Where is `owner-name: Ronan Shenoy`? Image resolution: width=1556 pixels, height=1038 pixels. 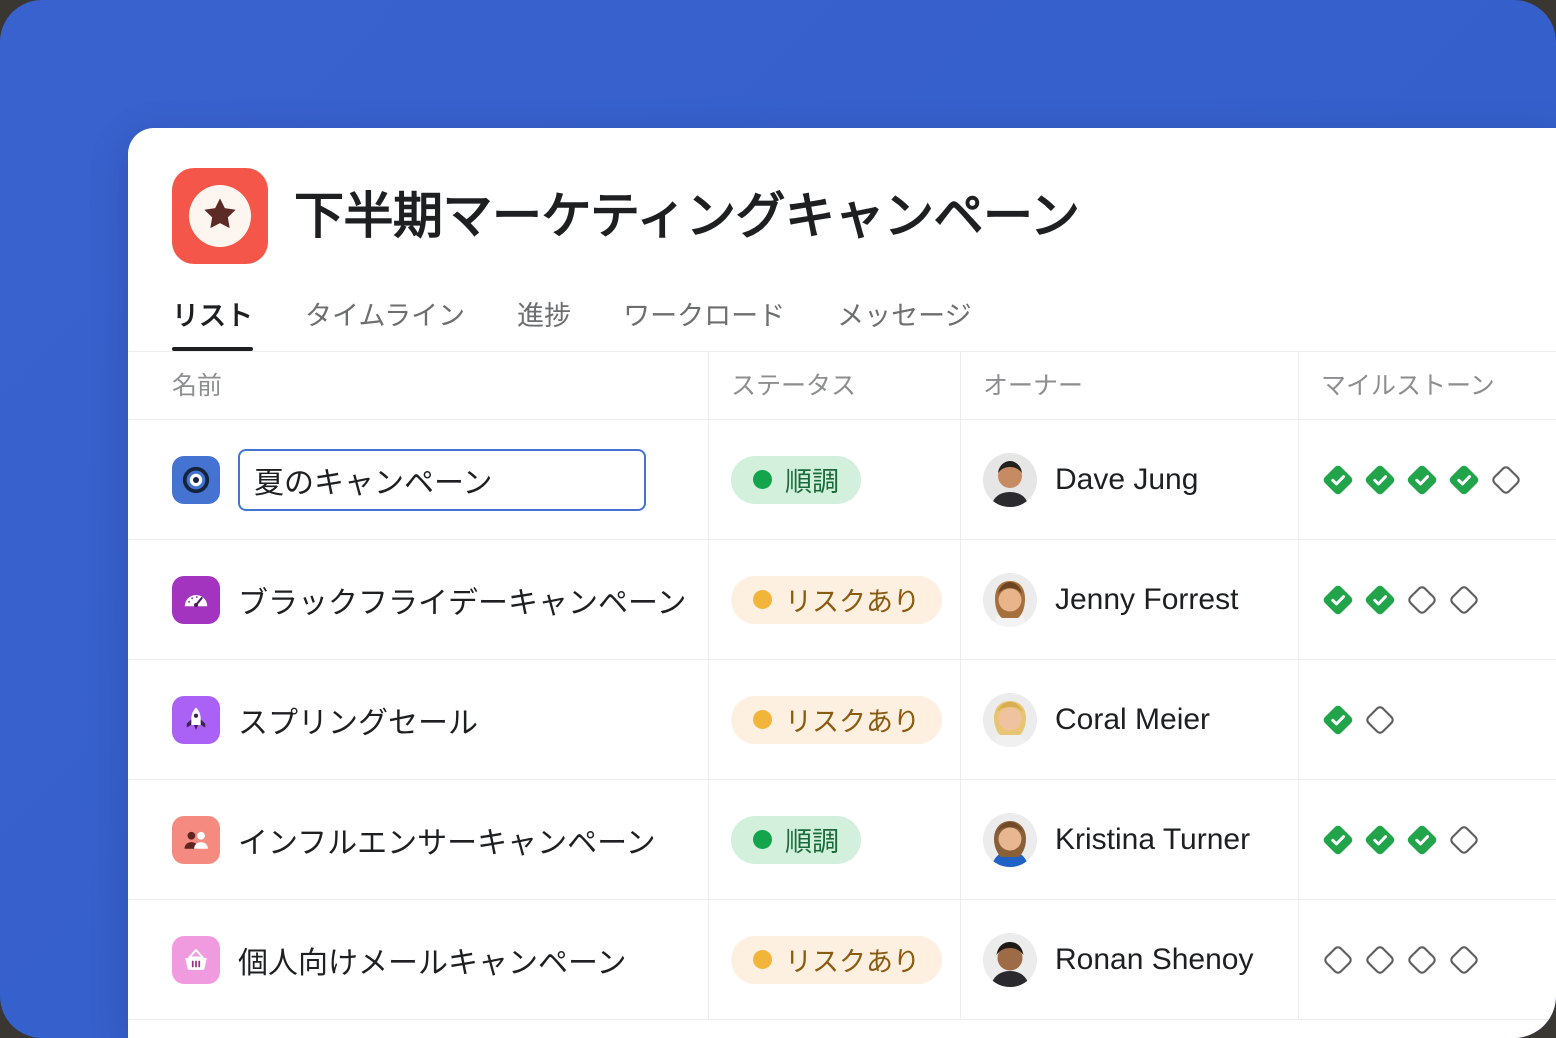
owner-name: Ronan Shenoy is located at coordinates (1154, 959).